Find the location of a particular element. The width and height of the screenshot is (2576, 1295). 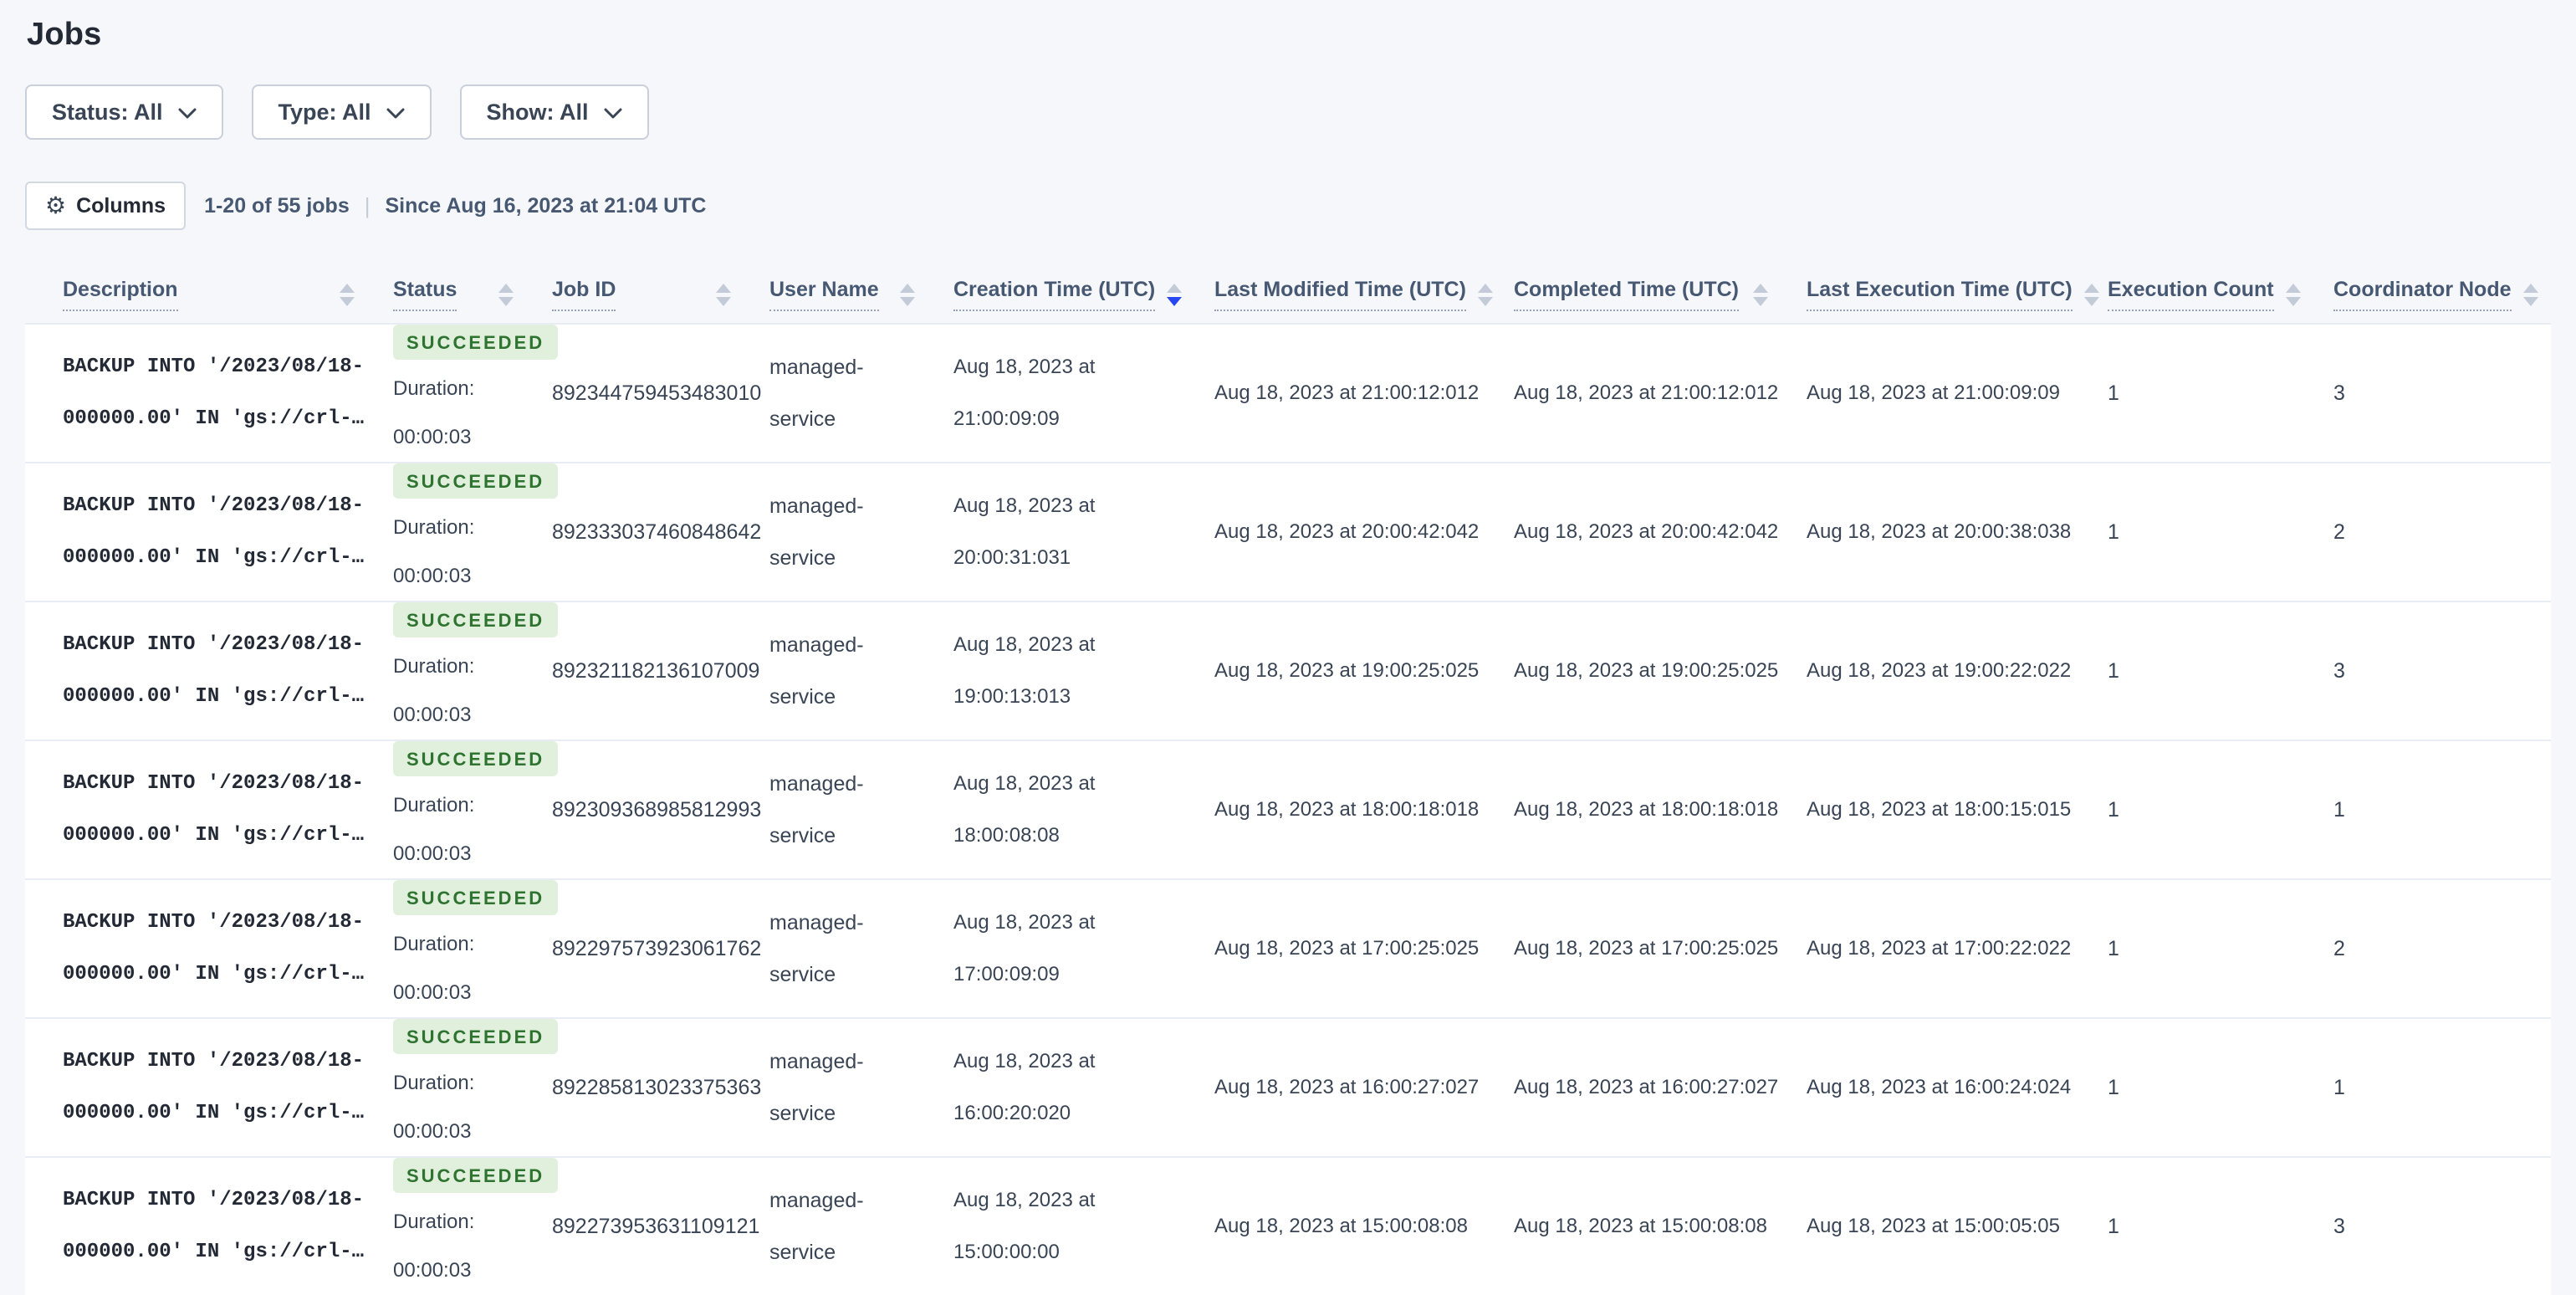

completed-time: Aug 18, 2023 at 16:00:27:027 is located at coordinates (1643, 1087).